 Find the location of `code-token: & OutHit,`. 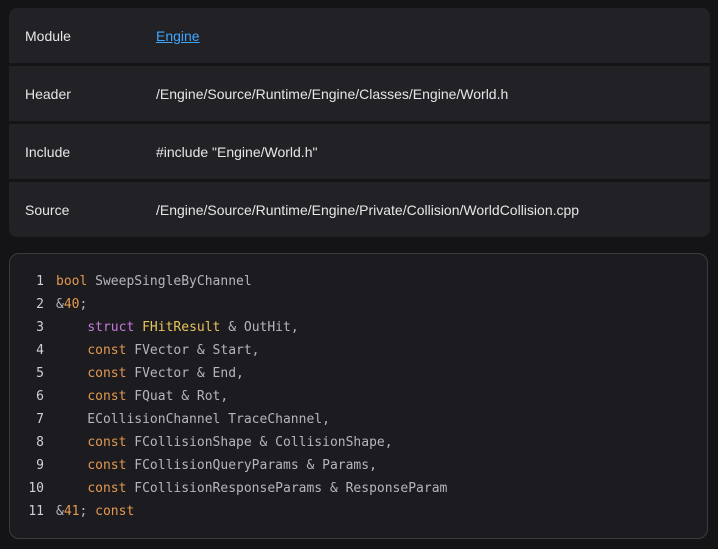

code-token: & OutHit, is located at coordinates (259, 327).